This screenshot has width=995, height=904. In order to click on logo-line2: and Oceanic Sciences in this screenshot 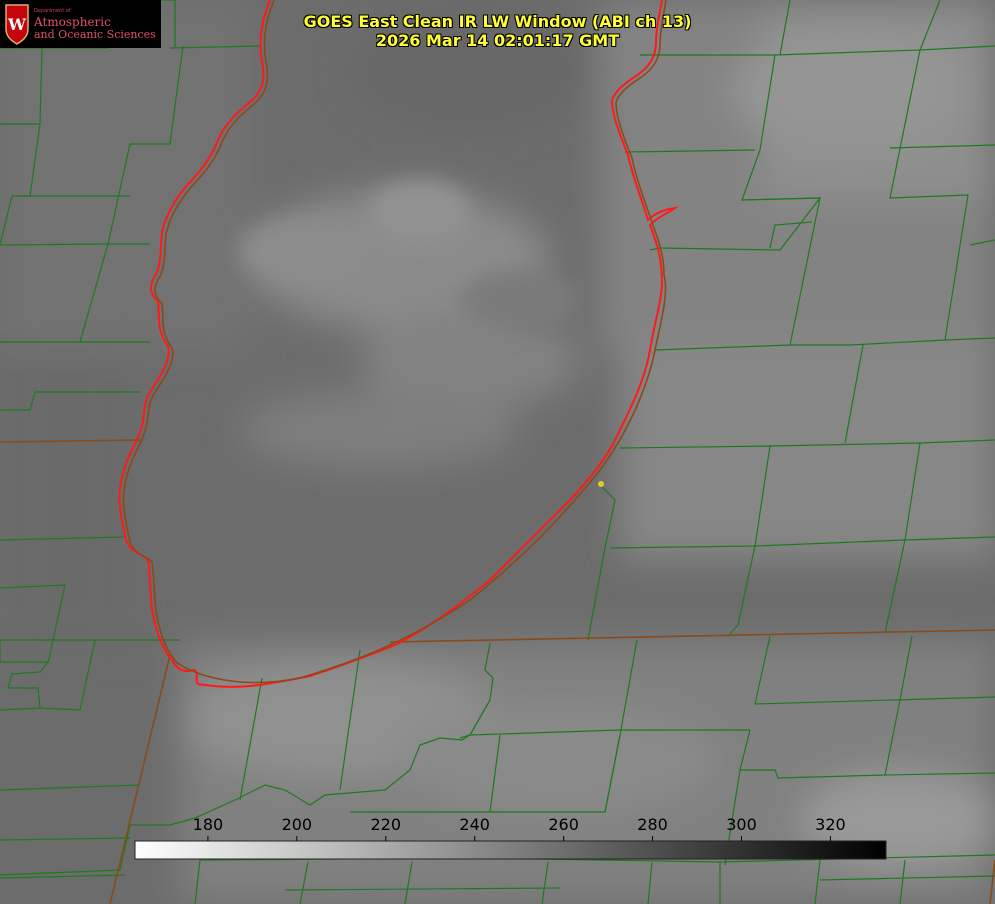, I will do `click(95, 34)`.